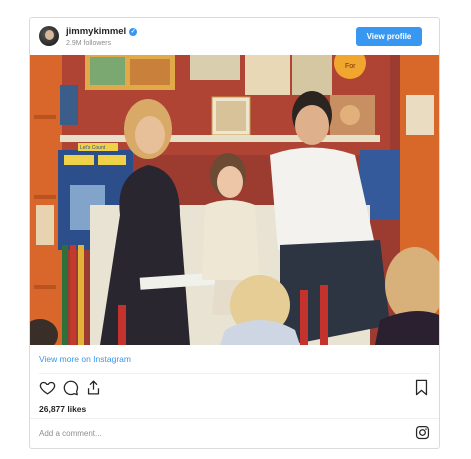  I want to click on wall-sign-lets-count: Let's Count, so click(93, 148).